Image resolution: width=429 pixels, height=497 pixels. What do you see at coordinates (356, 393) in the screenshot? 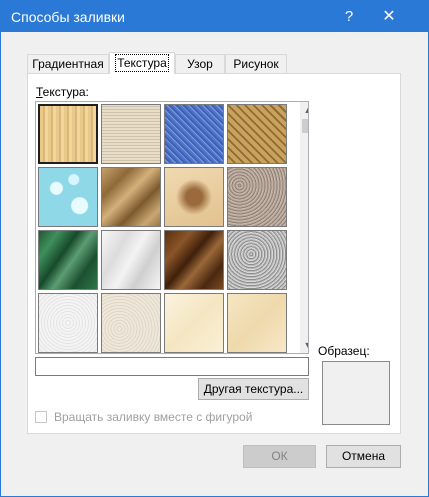
I see `preview-box` at bounding box center [356, 393].